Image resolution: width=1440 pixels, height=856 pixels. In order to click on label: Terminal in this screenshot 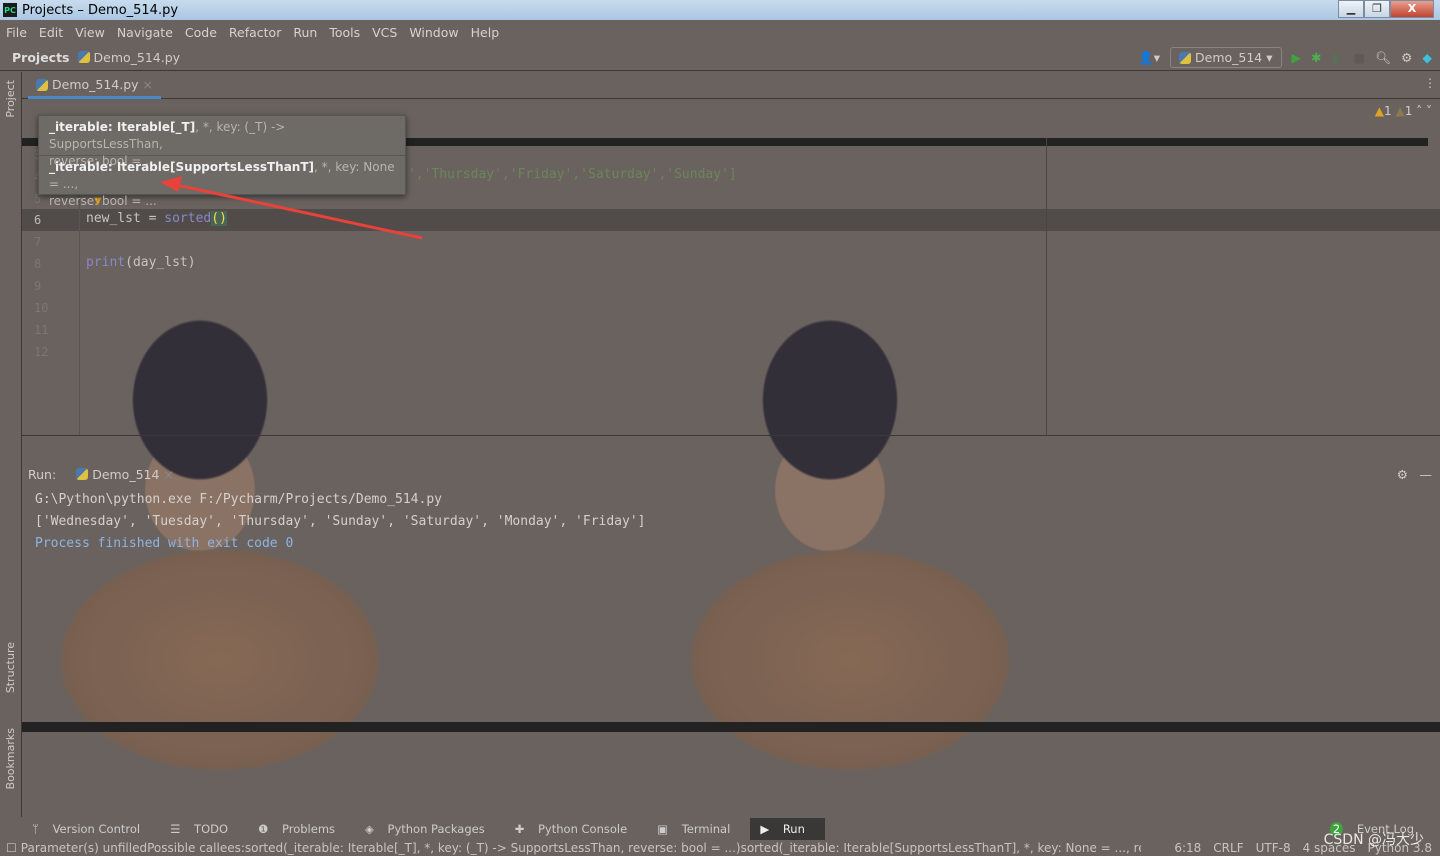, I will do `click(706, 829)`.